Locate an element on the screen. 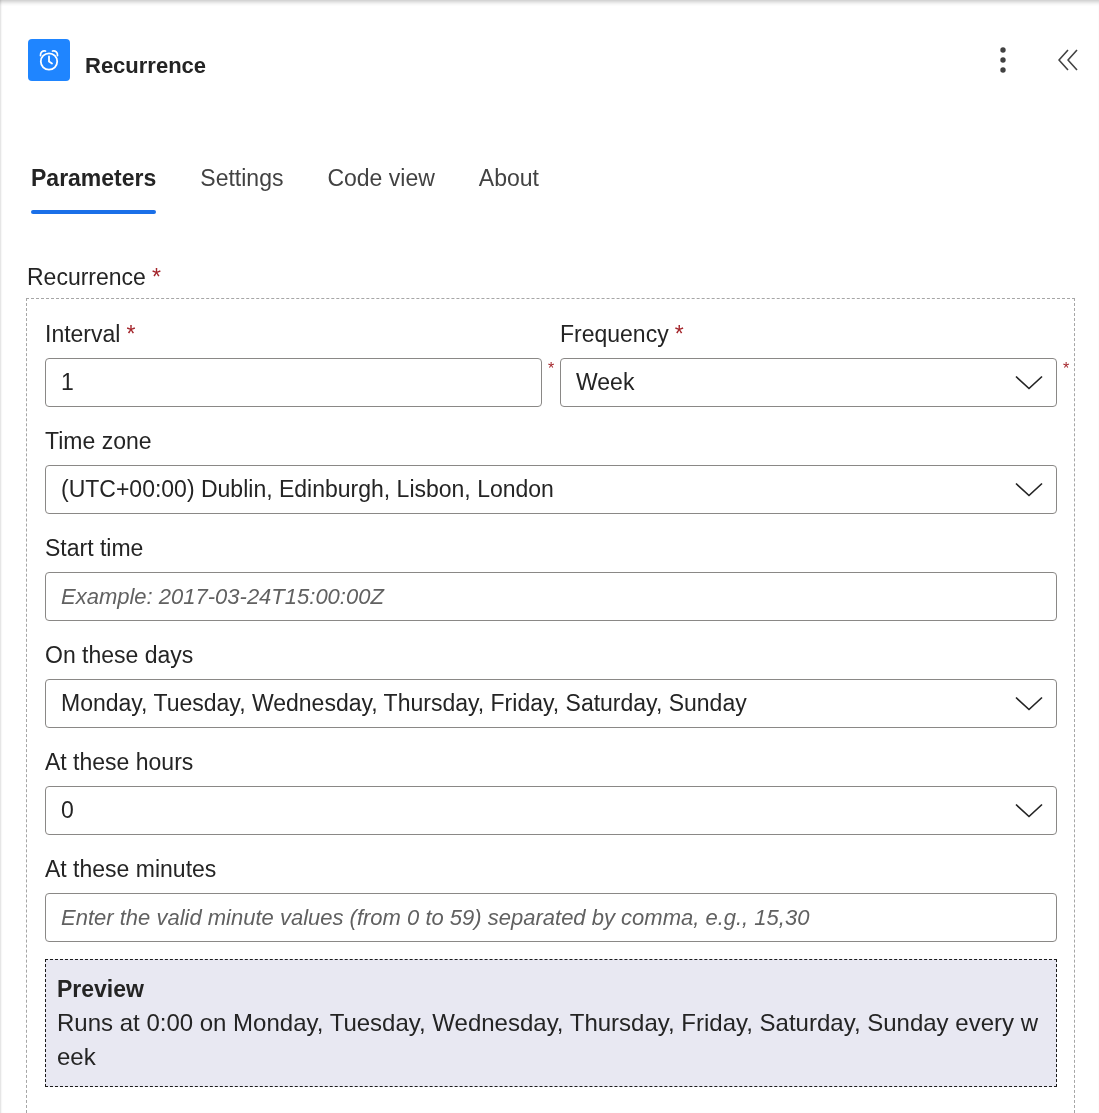  panel-title: Recurrence is located at coordinates (146, 66).